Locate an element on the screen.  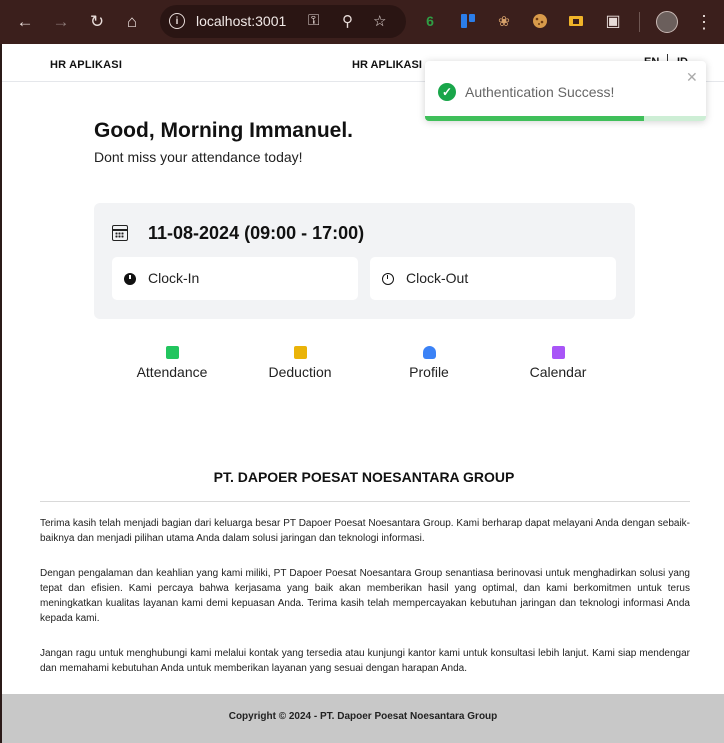
folder-extension-icon is located at coordinates (576, 21).